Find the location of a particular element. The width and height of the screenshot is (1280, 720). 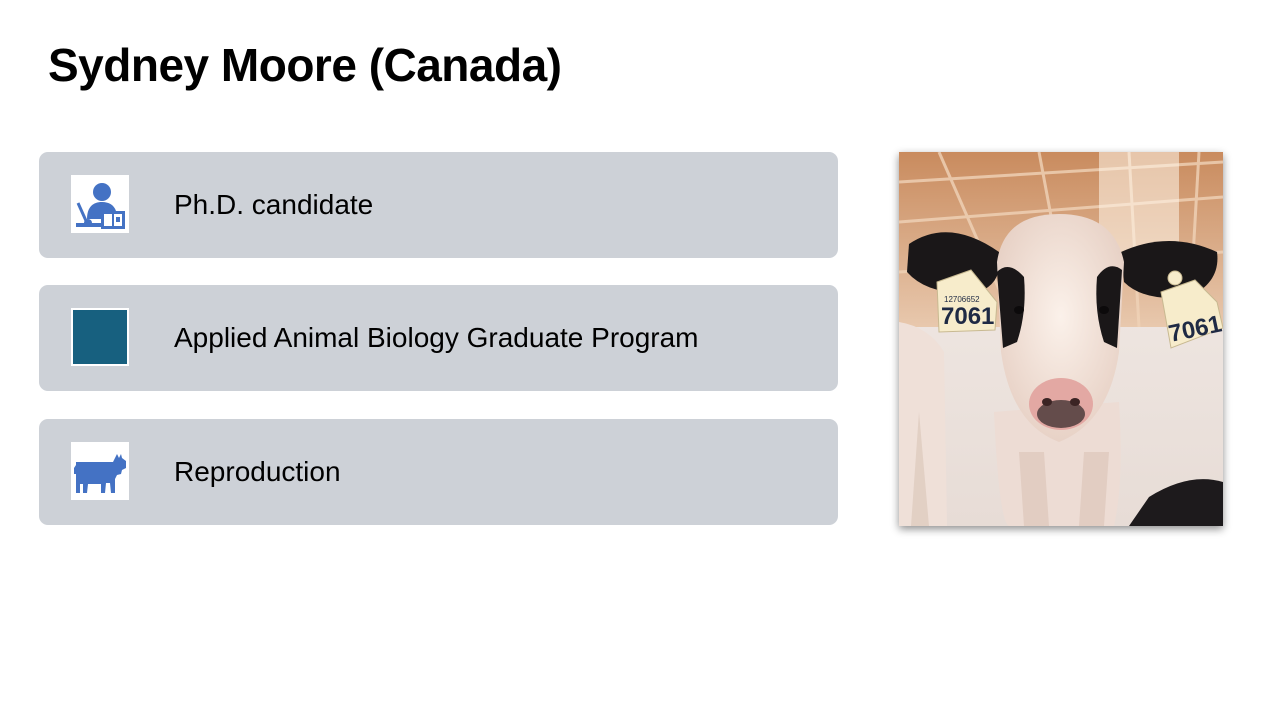

card-reproduction: Reproduction is located at coordinates (438, 472).